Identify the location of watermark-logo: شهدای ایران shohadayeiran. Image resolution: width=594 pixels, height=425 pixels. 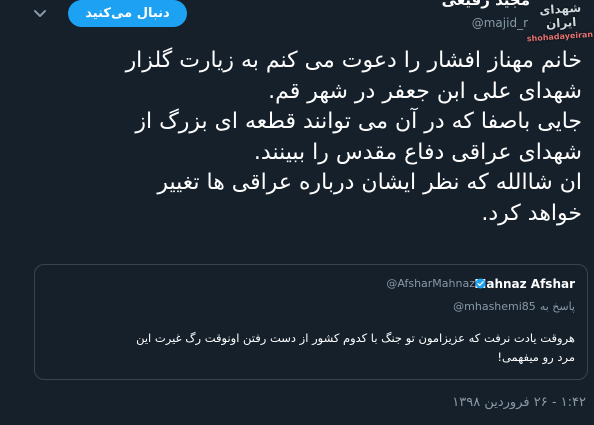
(560, 22).